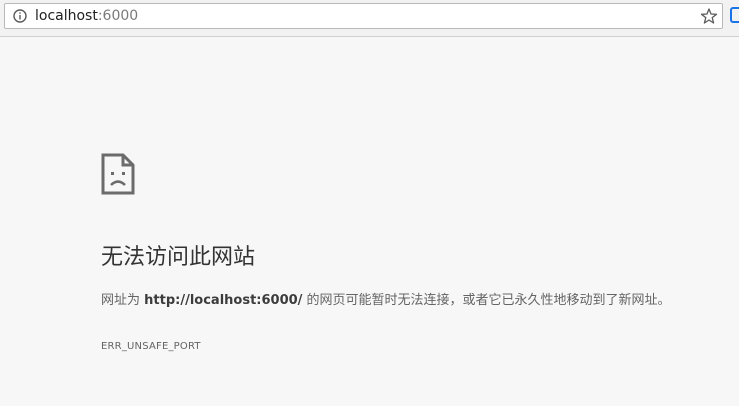 The image size is (739, 406). Describe the element at coordinates (20, 16) in the screenshot. I see `info-icon` at that location.